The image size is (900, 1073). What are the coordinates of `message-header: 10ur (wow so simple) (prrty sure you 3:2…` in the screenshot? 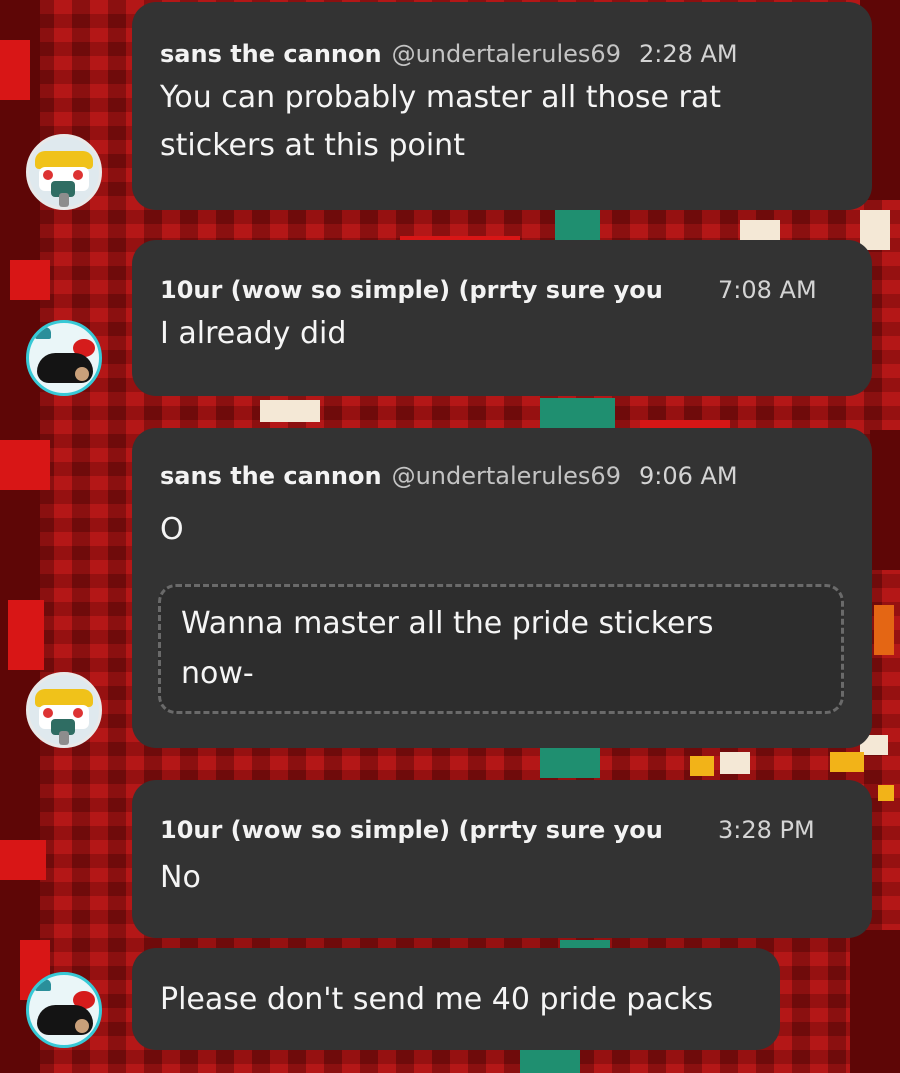 It's located at (502, 830).